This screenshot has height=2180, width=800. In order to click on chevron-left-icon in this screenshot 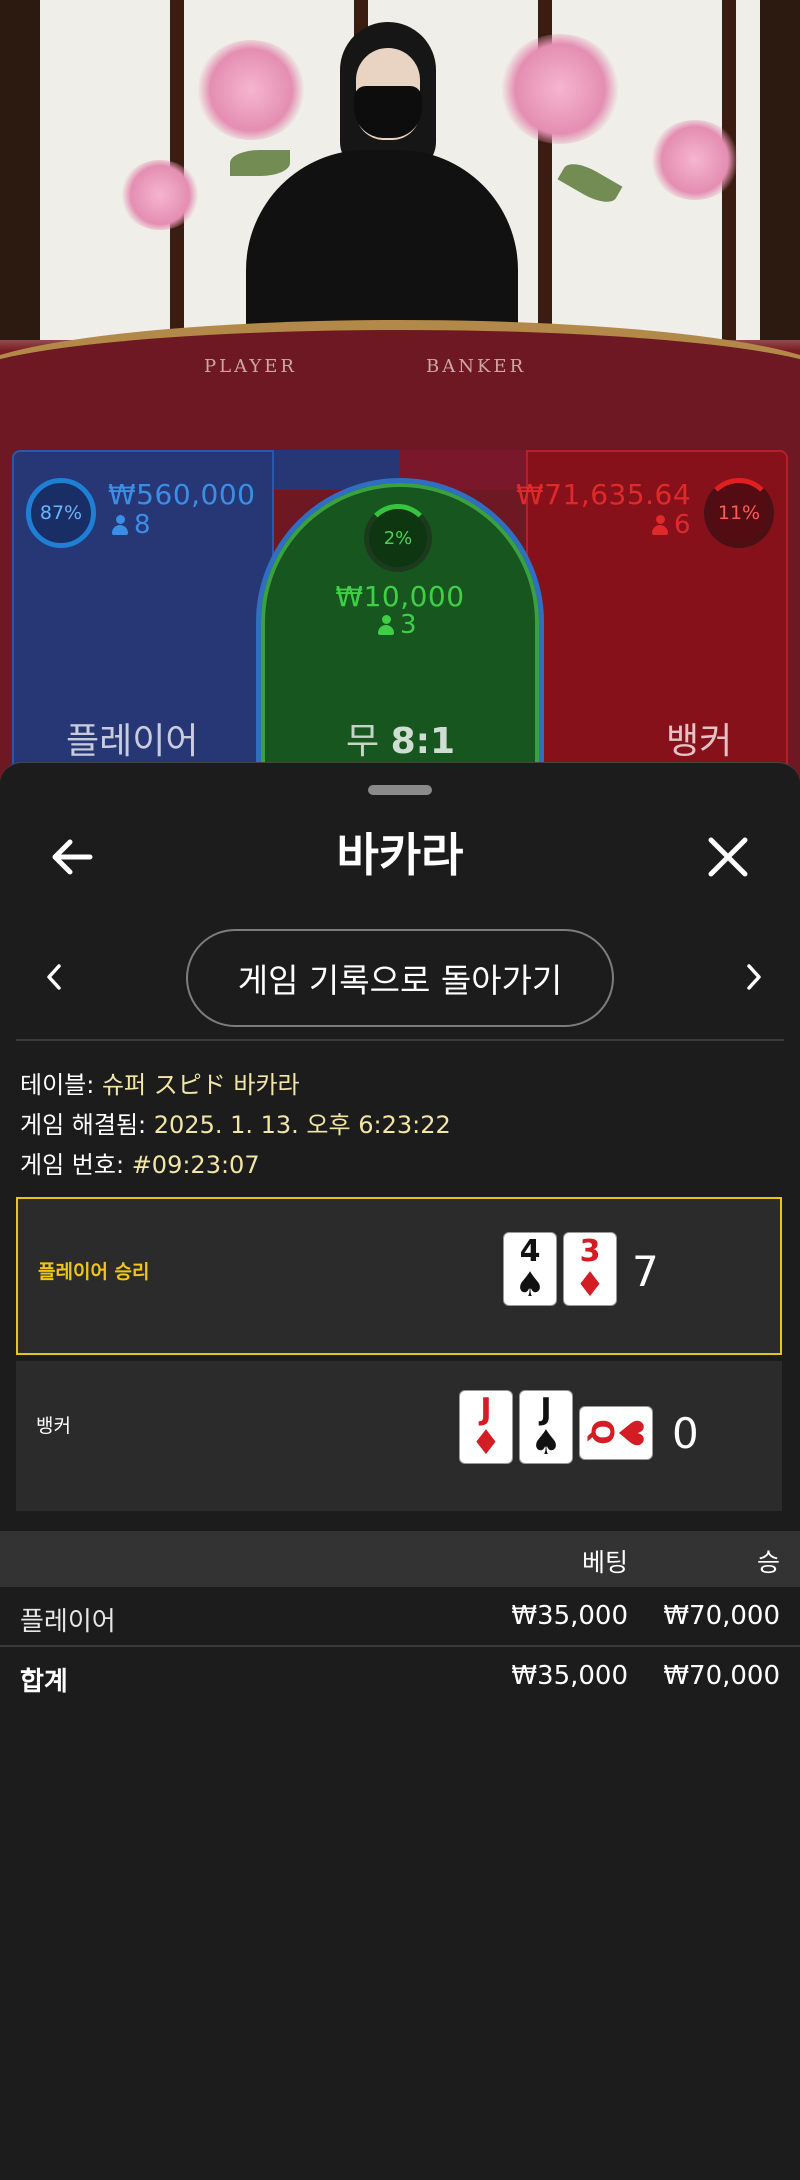, I will do `click(54, 977)`.